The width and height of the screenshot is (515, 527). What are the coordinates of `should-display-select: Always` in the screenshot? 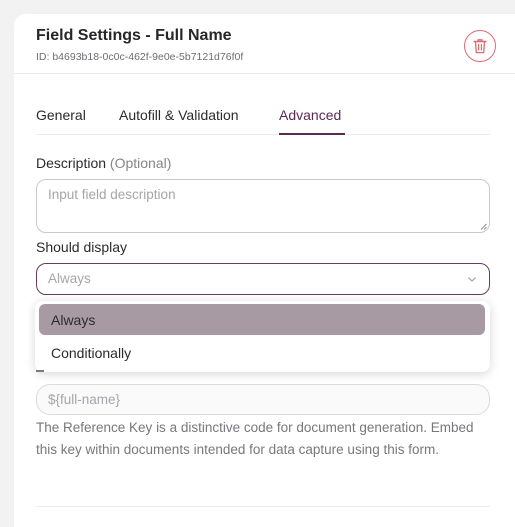 It's located at (263, 279).